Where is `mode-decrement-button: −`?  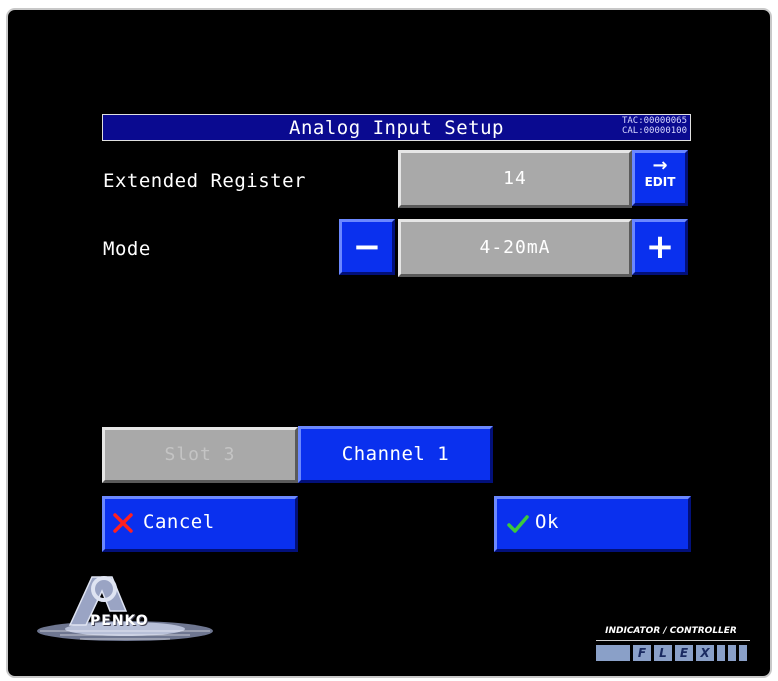 mode-decrement-button: − is located at coordinates (367, 247).